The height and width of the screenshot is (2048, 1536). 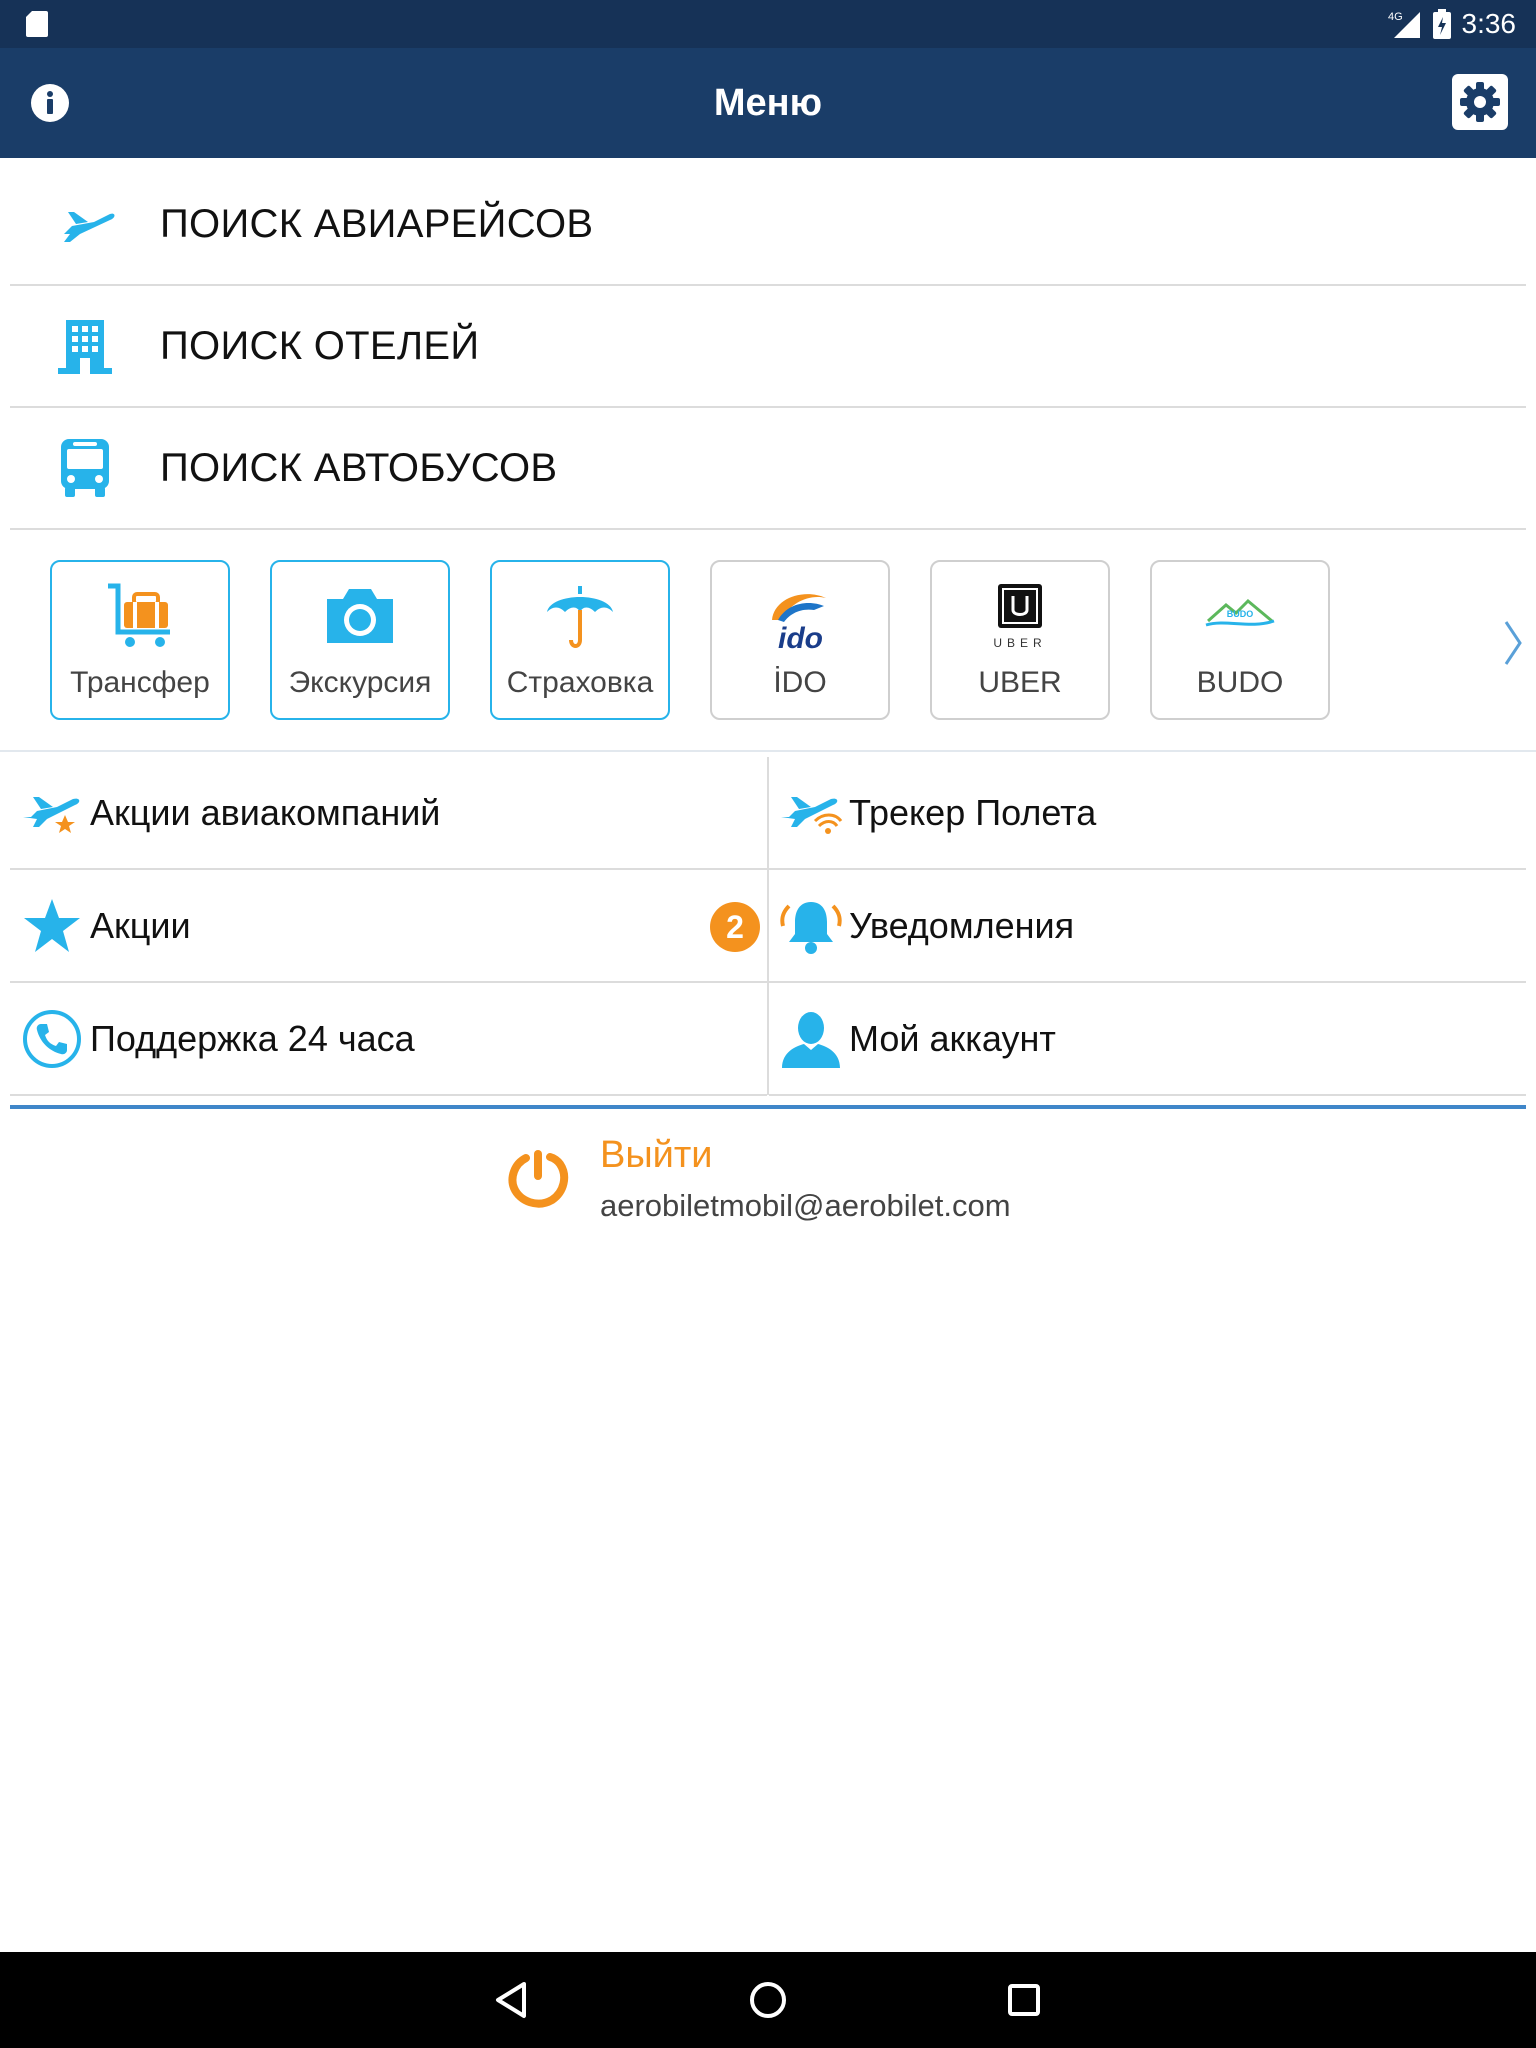 What do you see at coordinates (140, 682) in the screenshot?
I see `service-label: Трансфер` at bounding box center [140, 682].